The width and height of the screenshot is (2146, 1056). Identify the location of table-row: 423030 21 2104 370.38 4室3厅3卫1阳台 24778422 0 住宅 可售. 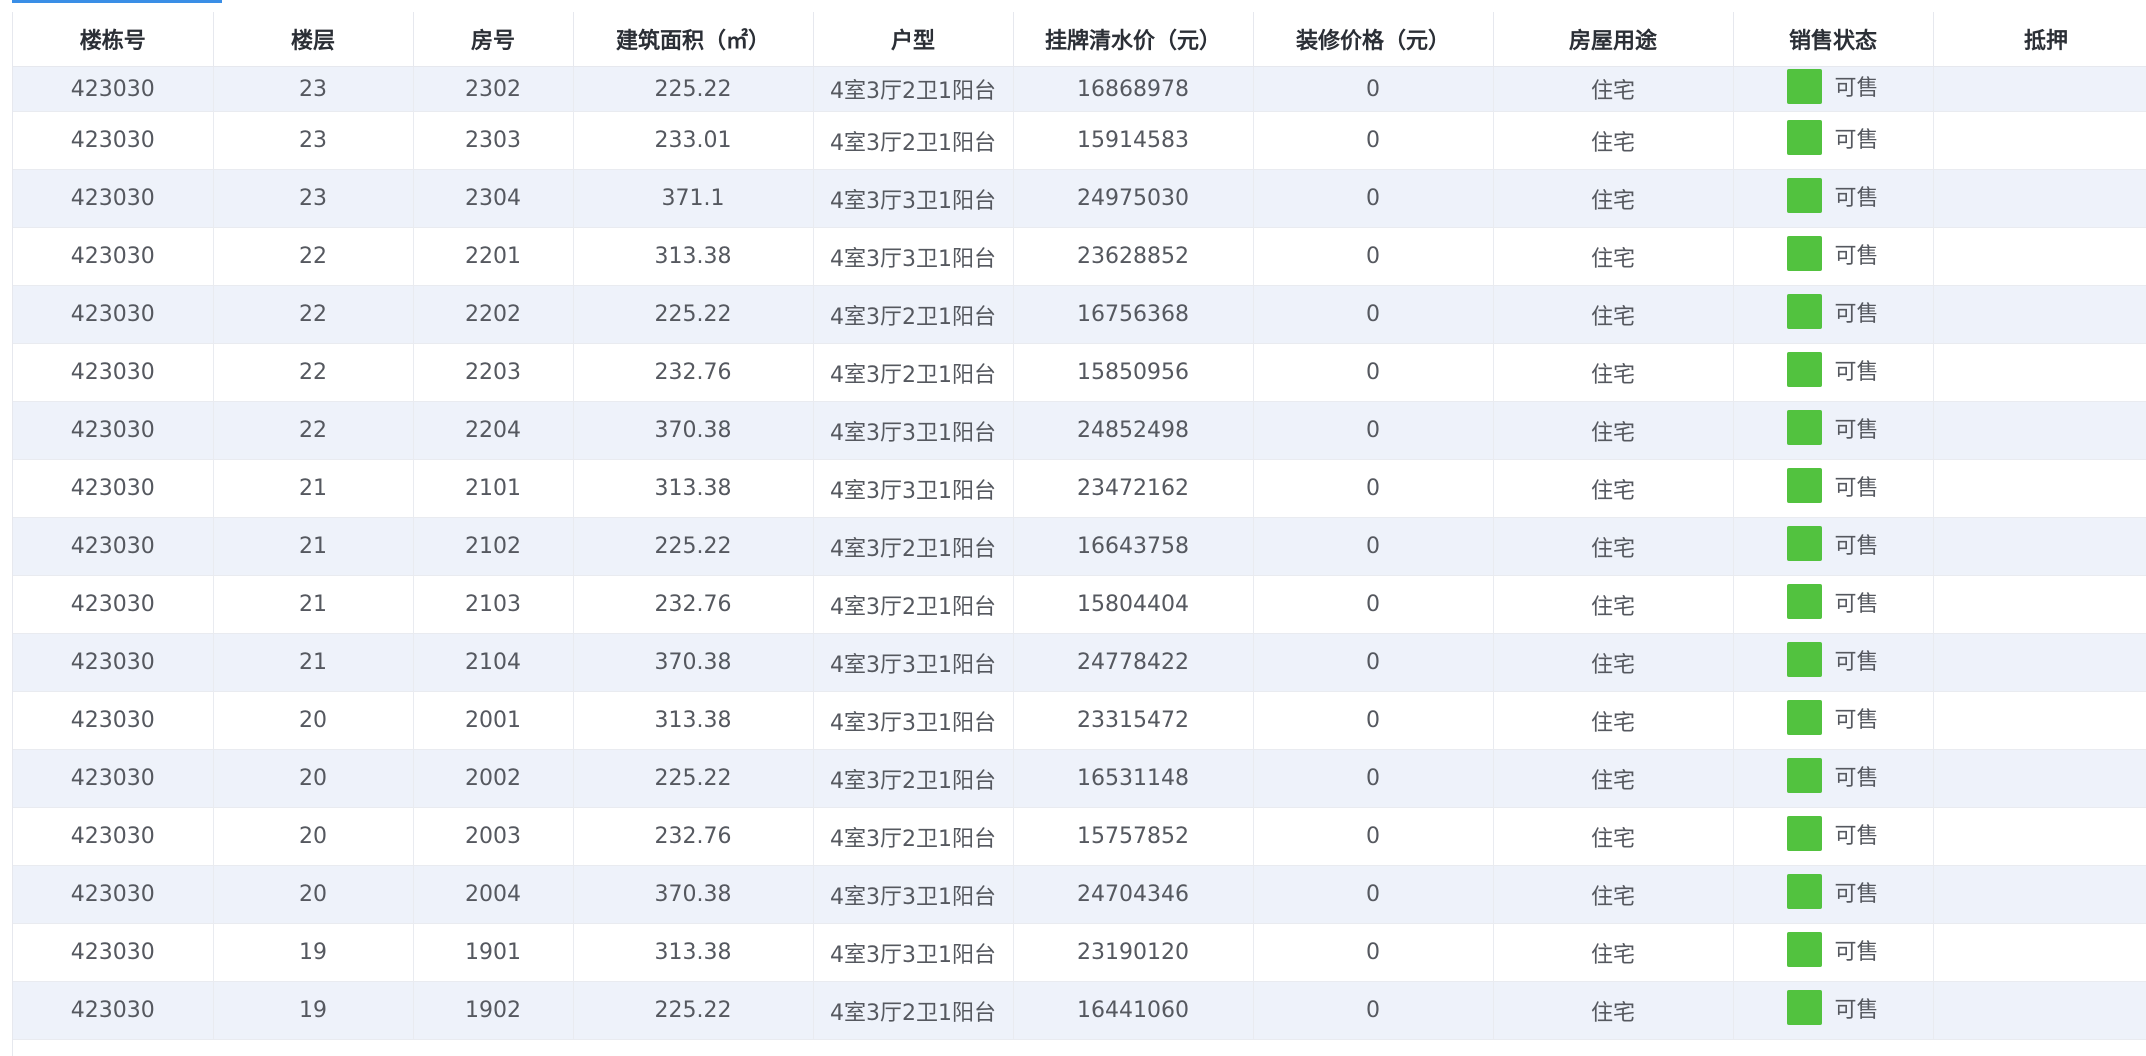
(1079, 662).